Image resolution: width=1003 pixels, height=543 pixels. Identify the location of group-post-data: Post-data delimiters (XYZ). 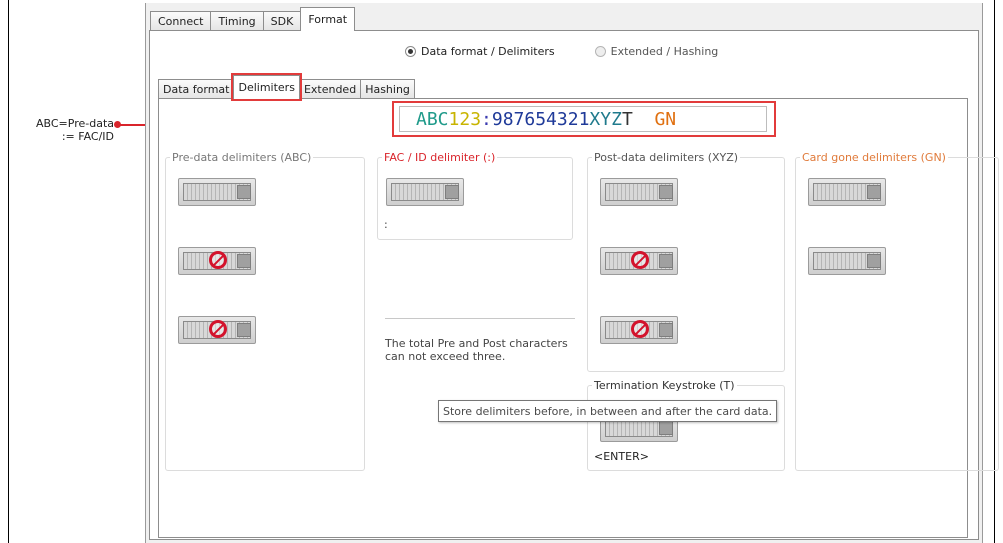
(686, 261).